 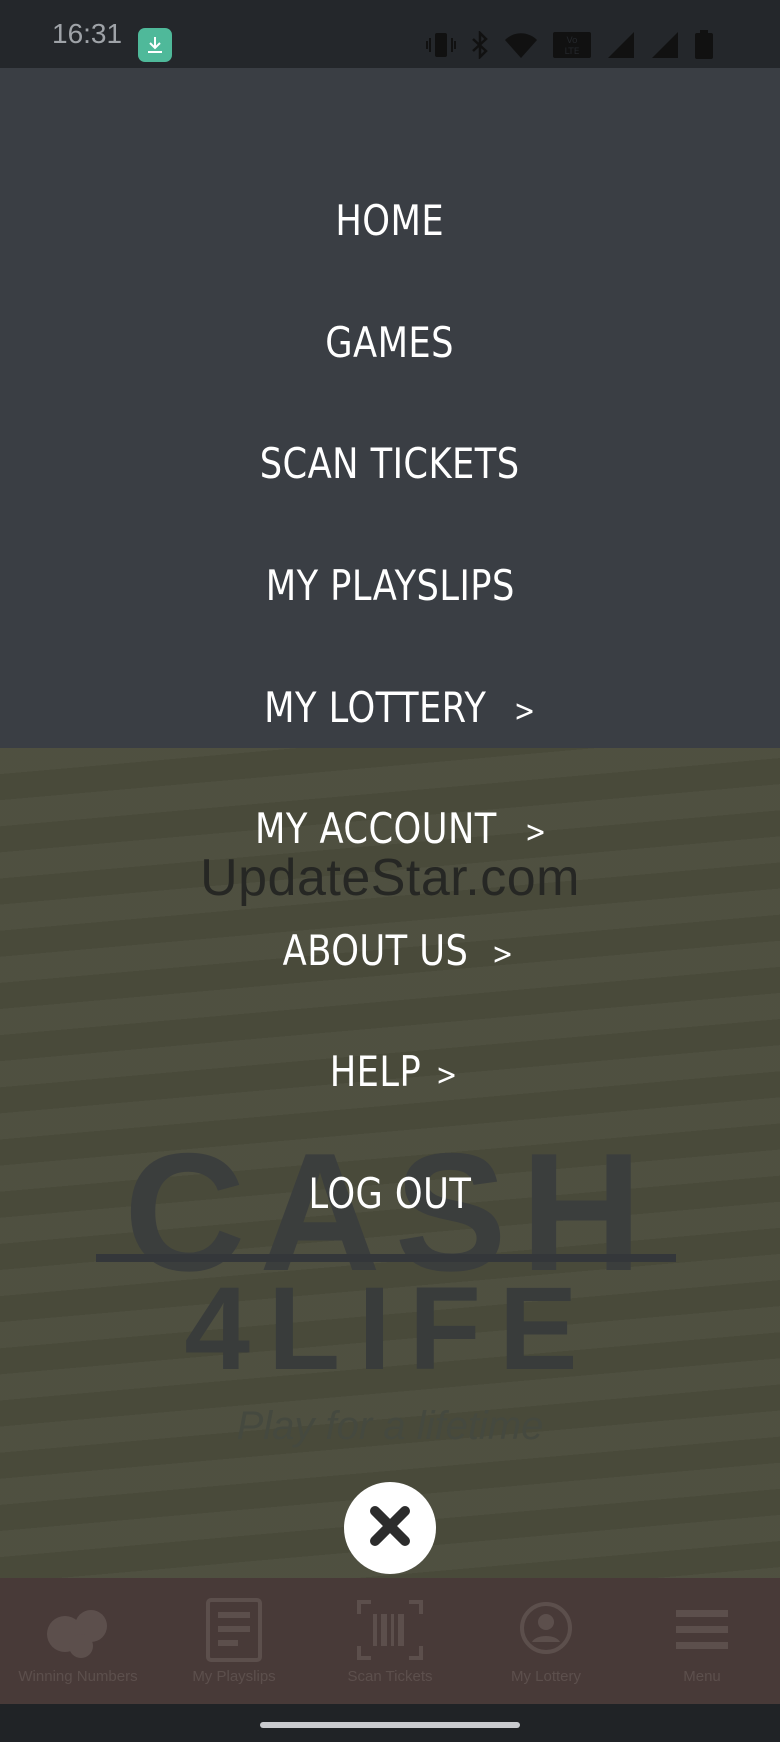 What do you see at coordinates (704, 45) in the screenshot?
I see `battery-icon` at bounding box center [704, 45].